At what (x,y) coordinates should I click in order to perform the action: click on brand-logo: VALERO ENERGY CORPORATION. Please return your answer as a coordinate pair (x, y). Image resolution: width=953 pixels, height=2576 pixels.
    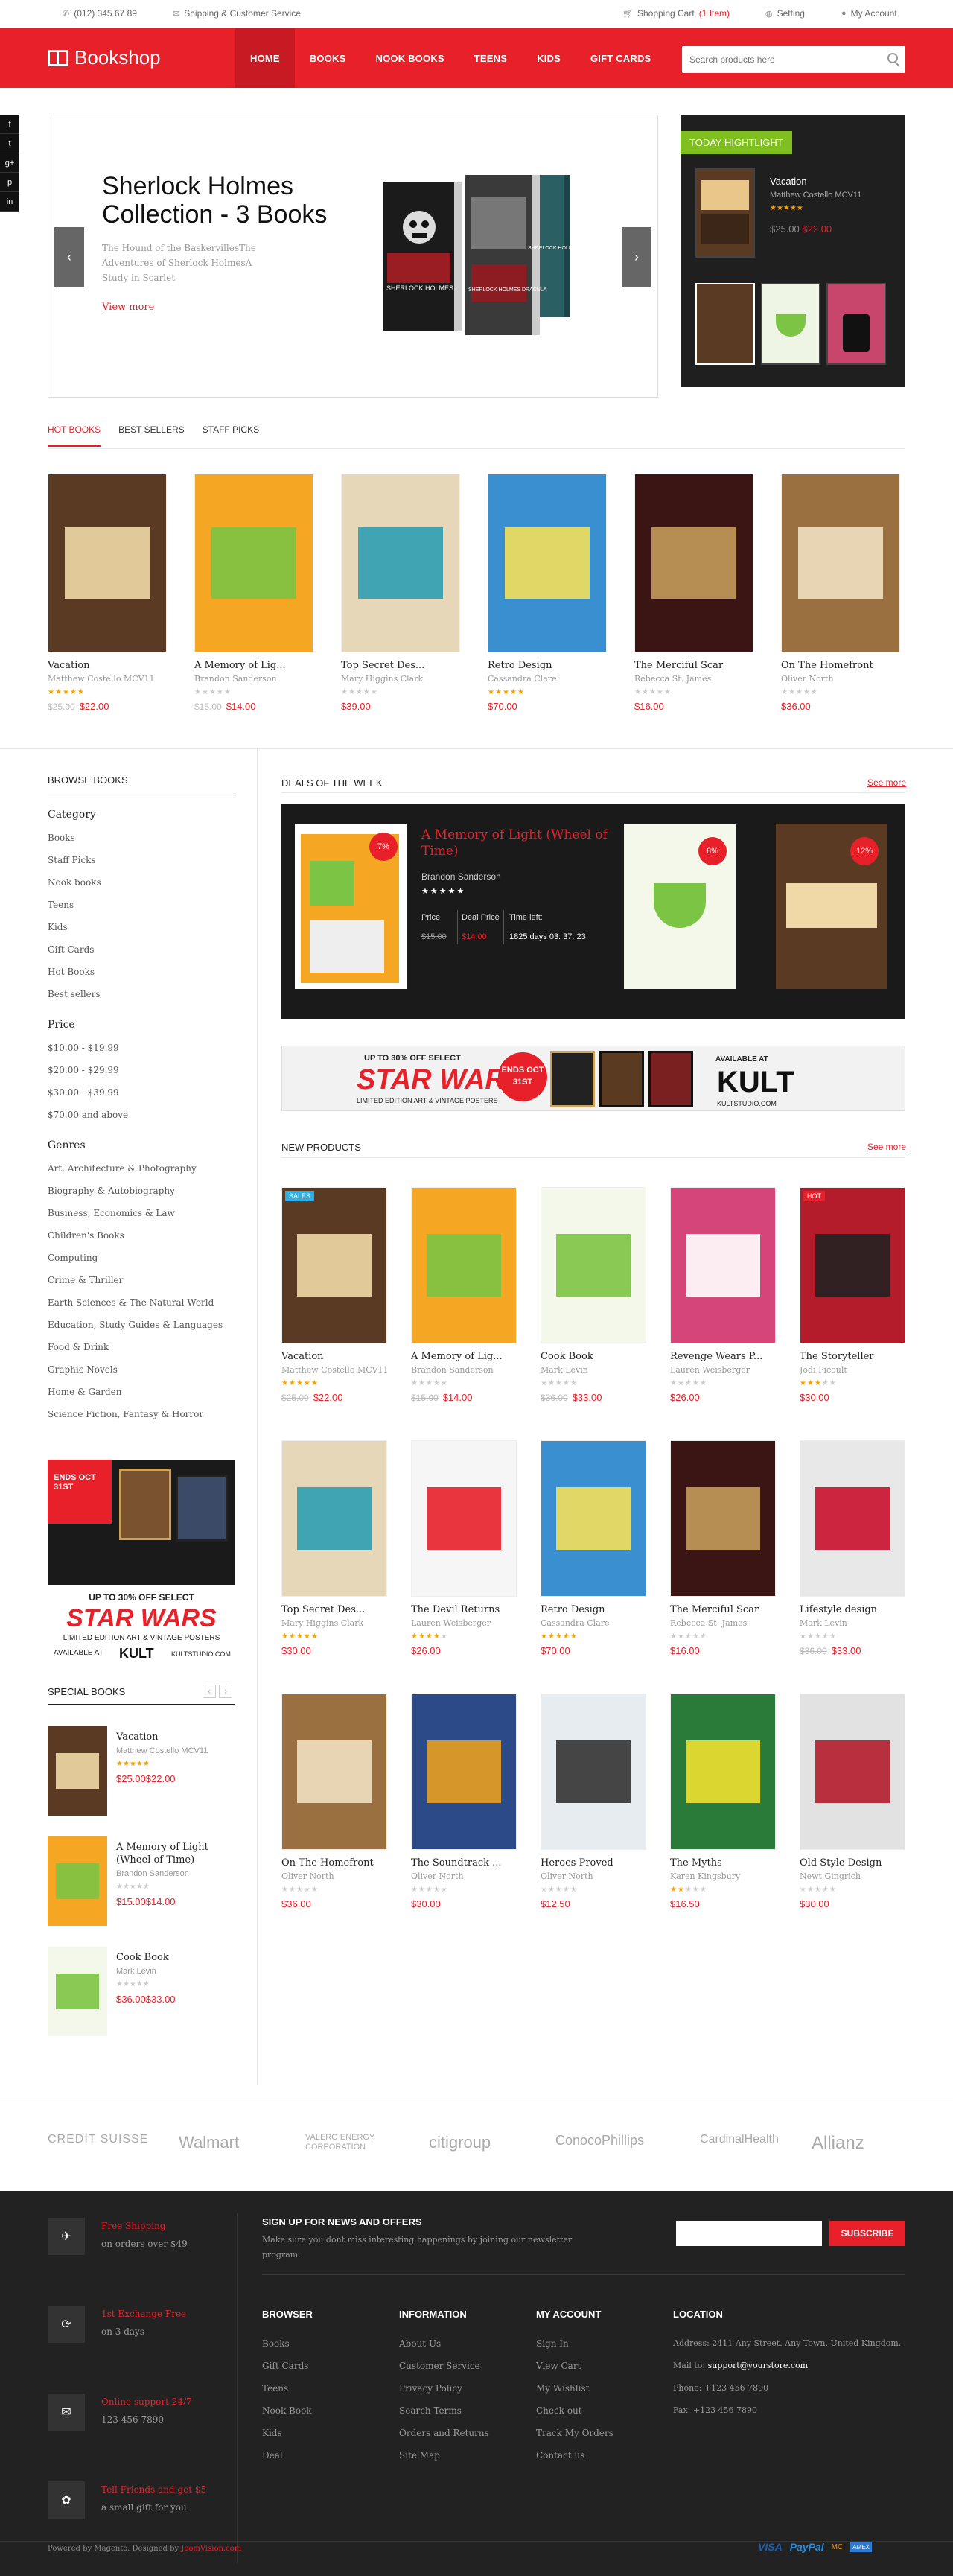
    Looking at the image, I should click on (350, 2142).